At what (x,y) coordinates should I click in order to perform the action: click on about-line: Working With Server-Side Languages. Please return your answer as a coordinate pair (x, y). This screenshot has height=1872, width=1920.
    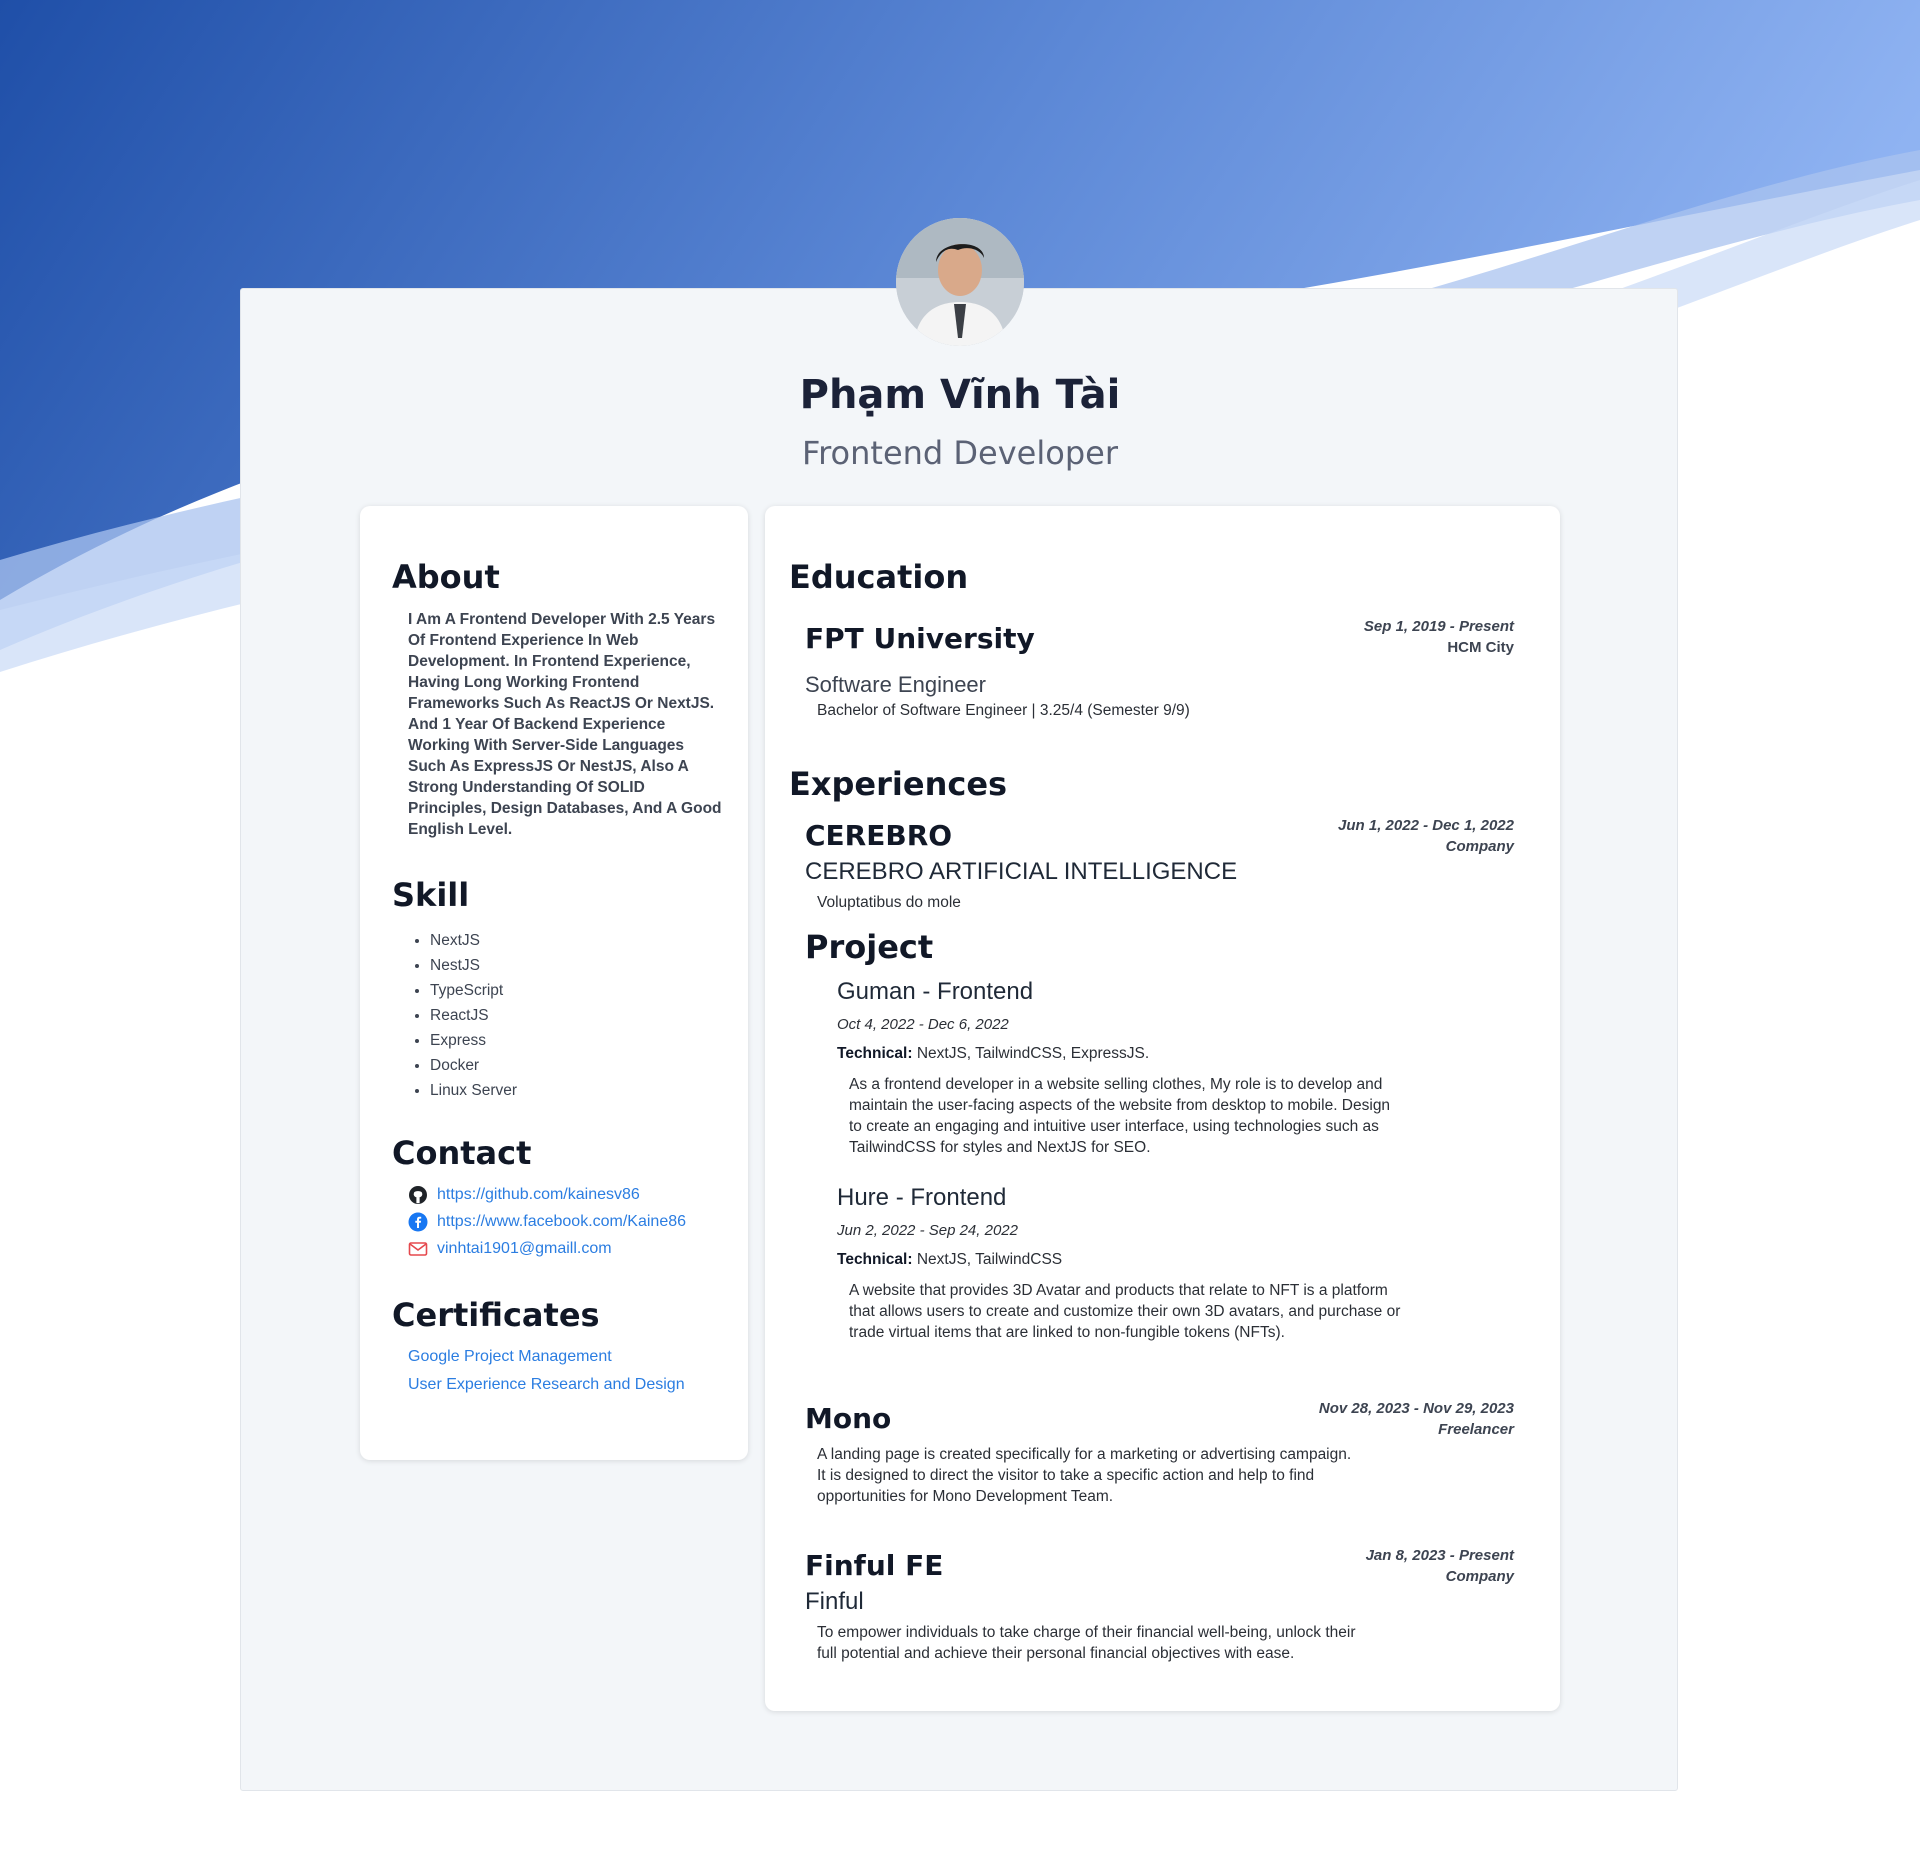
    Looking at the image, I should click on (546, 745).